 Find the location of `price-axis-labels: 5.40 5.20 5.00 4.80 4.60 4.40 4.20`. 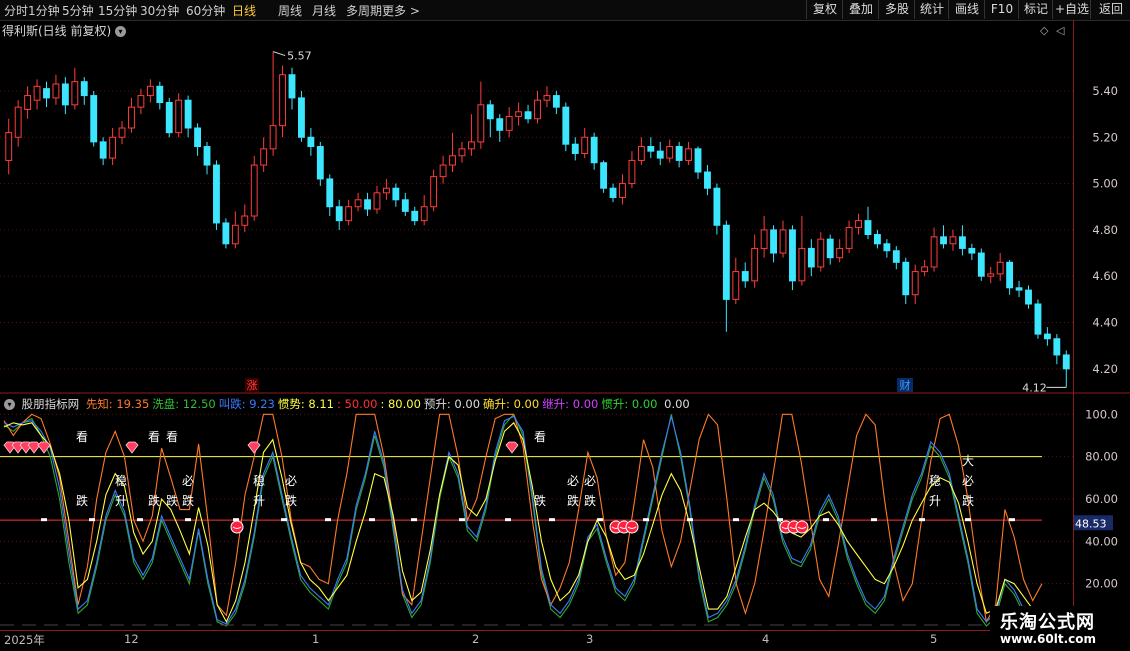

price-axis-labels: 5.40 5.20 5.00 4.80 4.60 4.40 4.20 is located at coordinates (1105, 230).